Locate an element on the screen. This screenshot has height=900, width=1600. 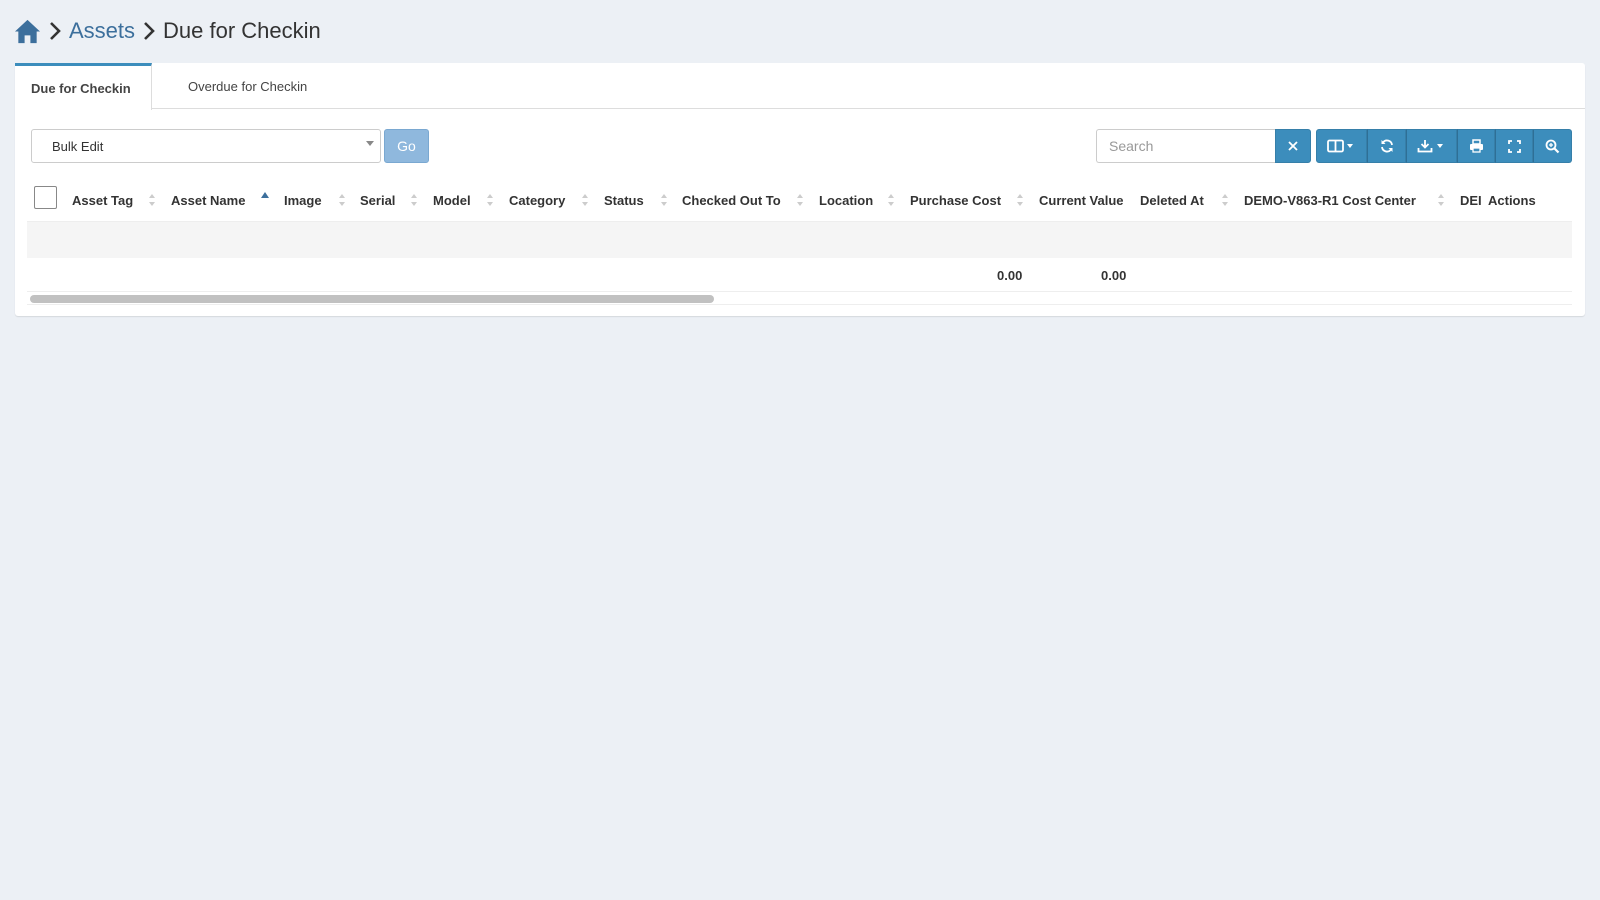
columns-button is located at coordinates (1341, 146).